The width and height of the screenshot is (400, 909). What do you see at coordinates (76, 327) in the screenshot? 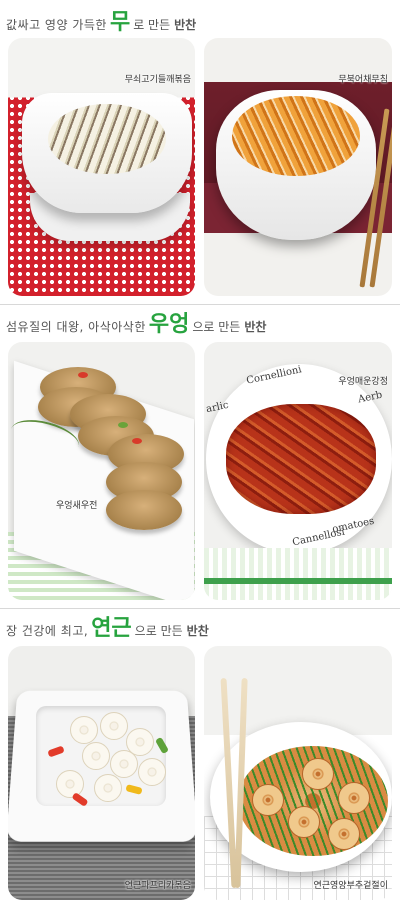
I see `title-prefix: 섬유질의 대왕, 아삭아삭한` at bounding box center [76, 327].